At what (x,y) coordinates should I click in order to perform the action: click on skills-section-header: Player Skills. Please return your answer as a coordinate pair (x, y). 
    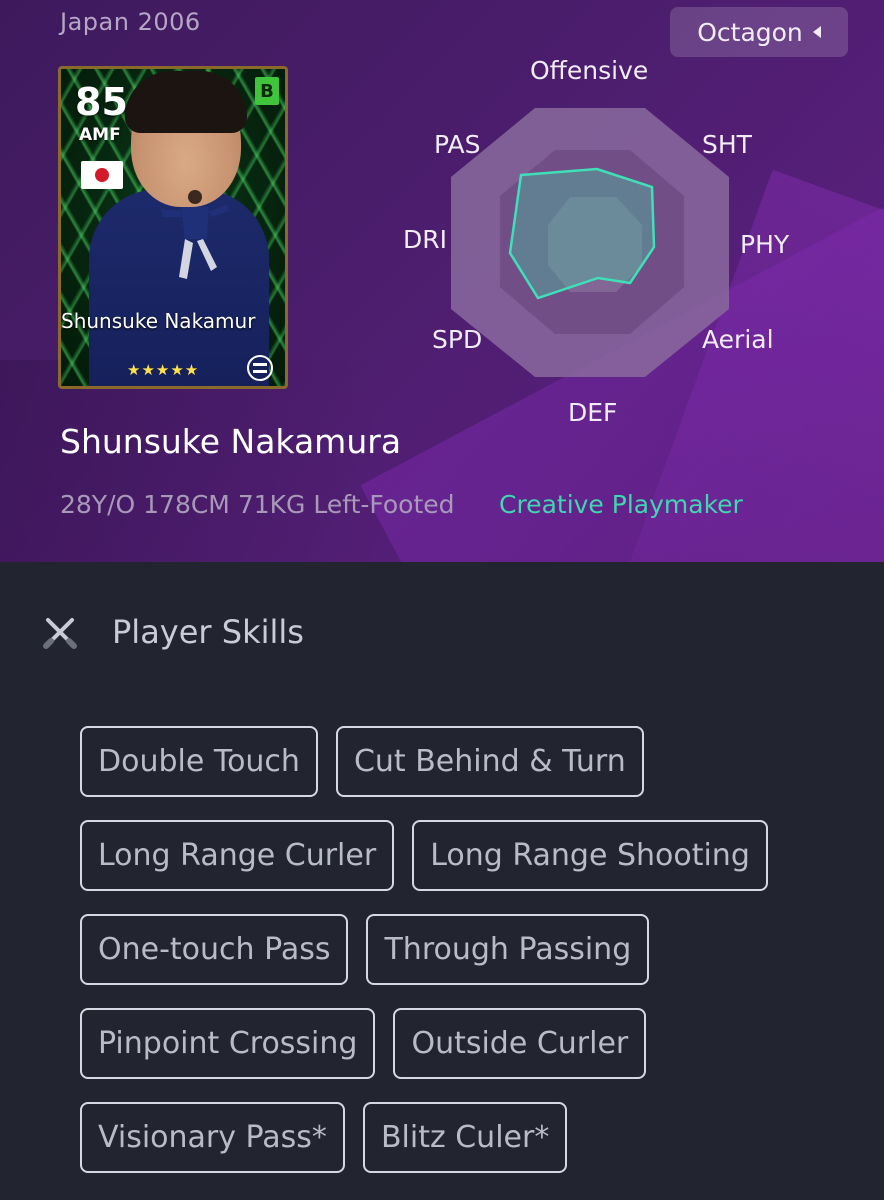
    Looking at the image, I should click on (172, 632).